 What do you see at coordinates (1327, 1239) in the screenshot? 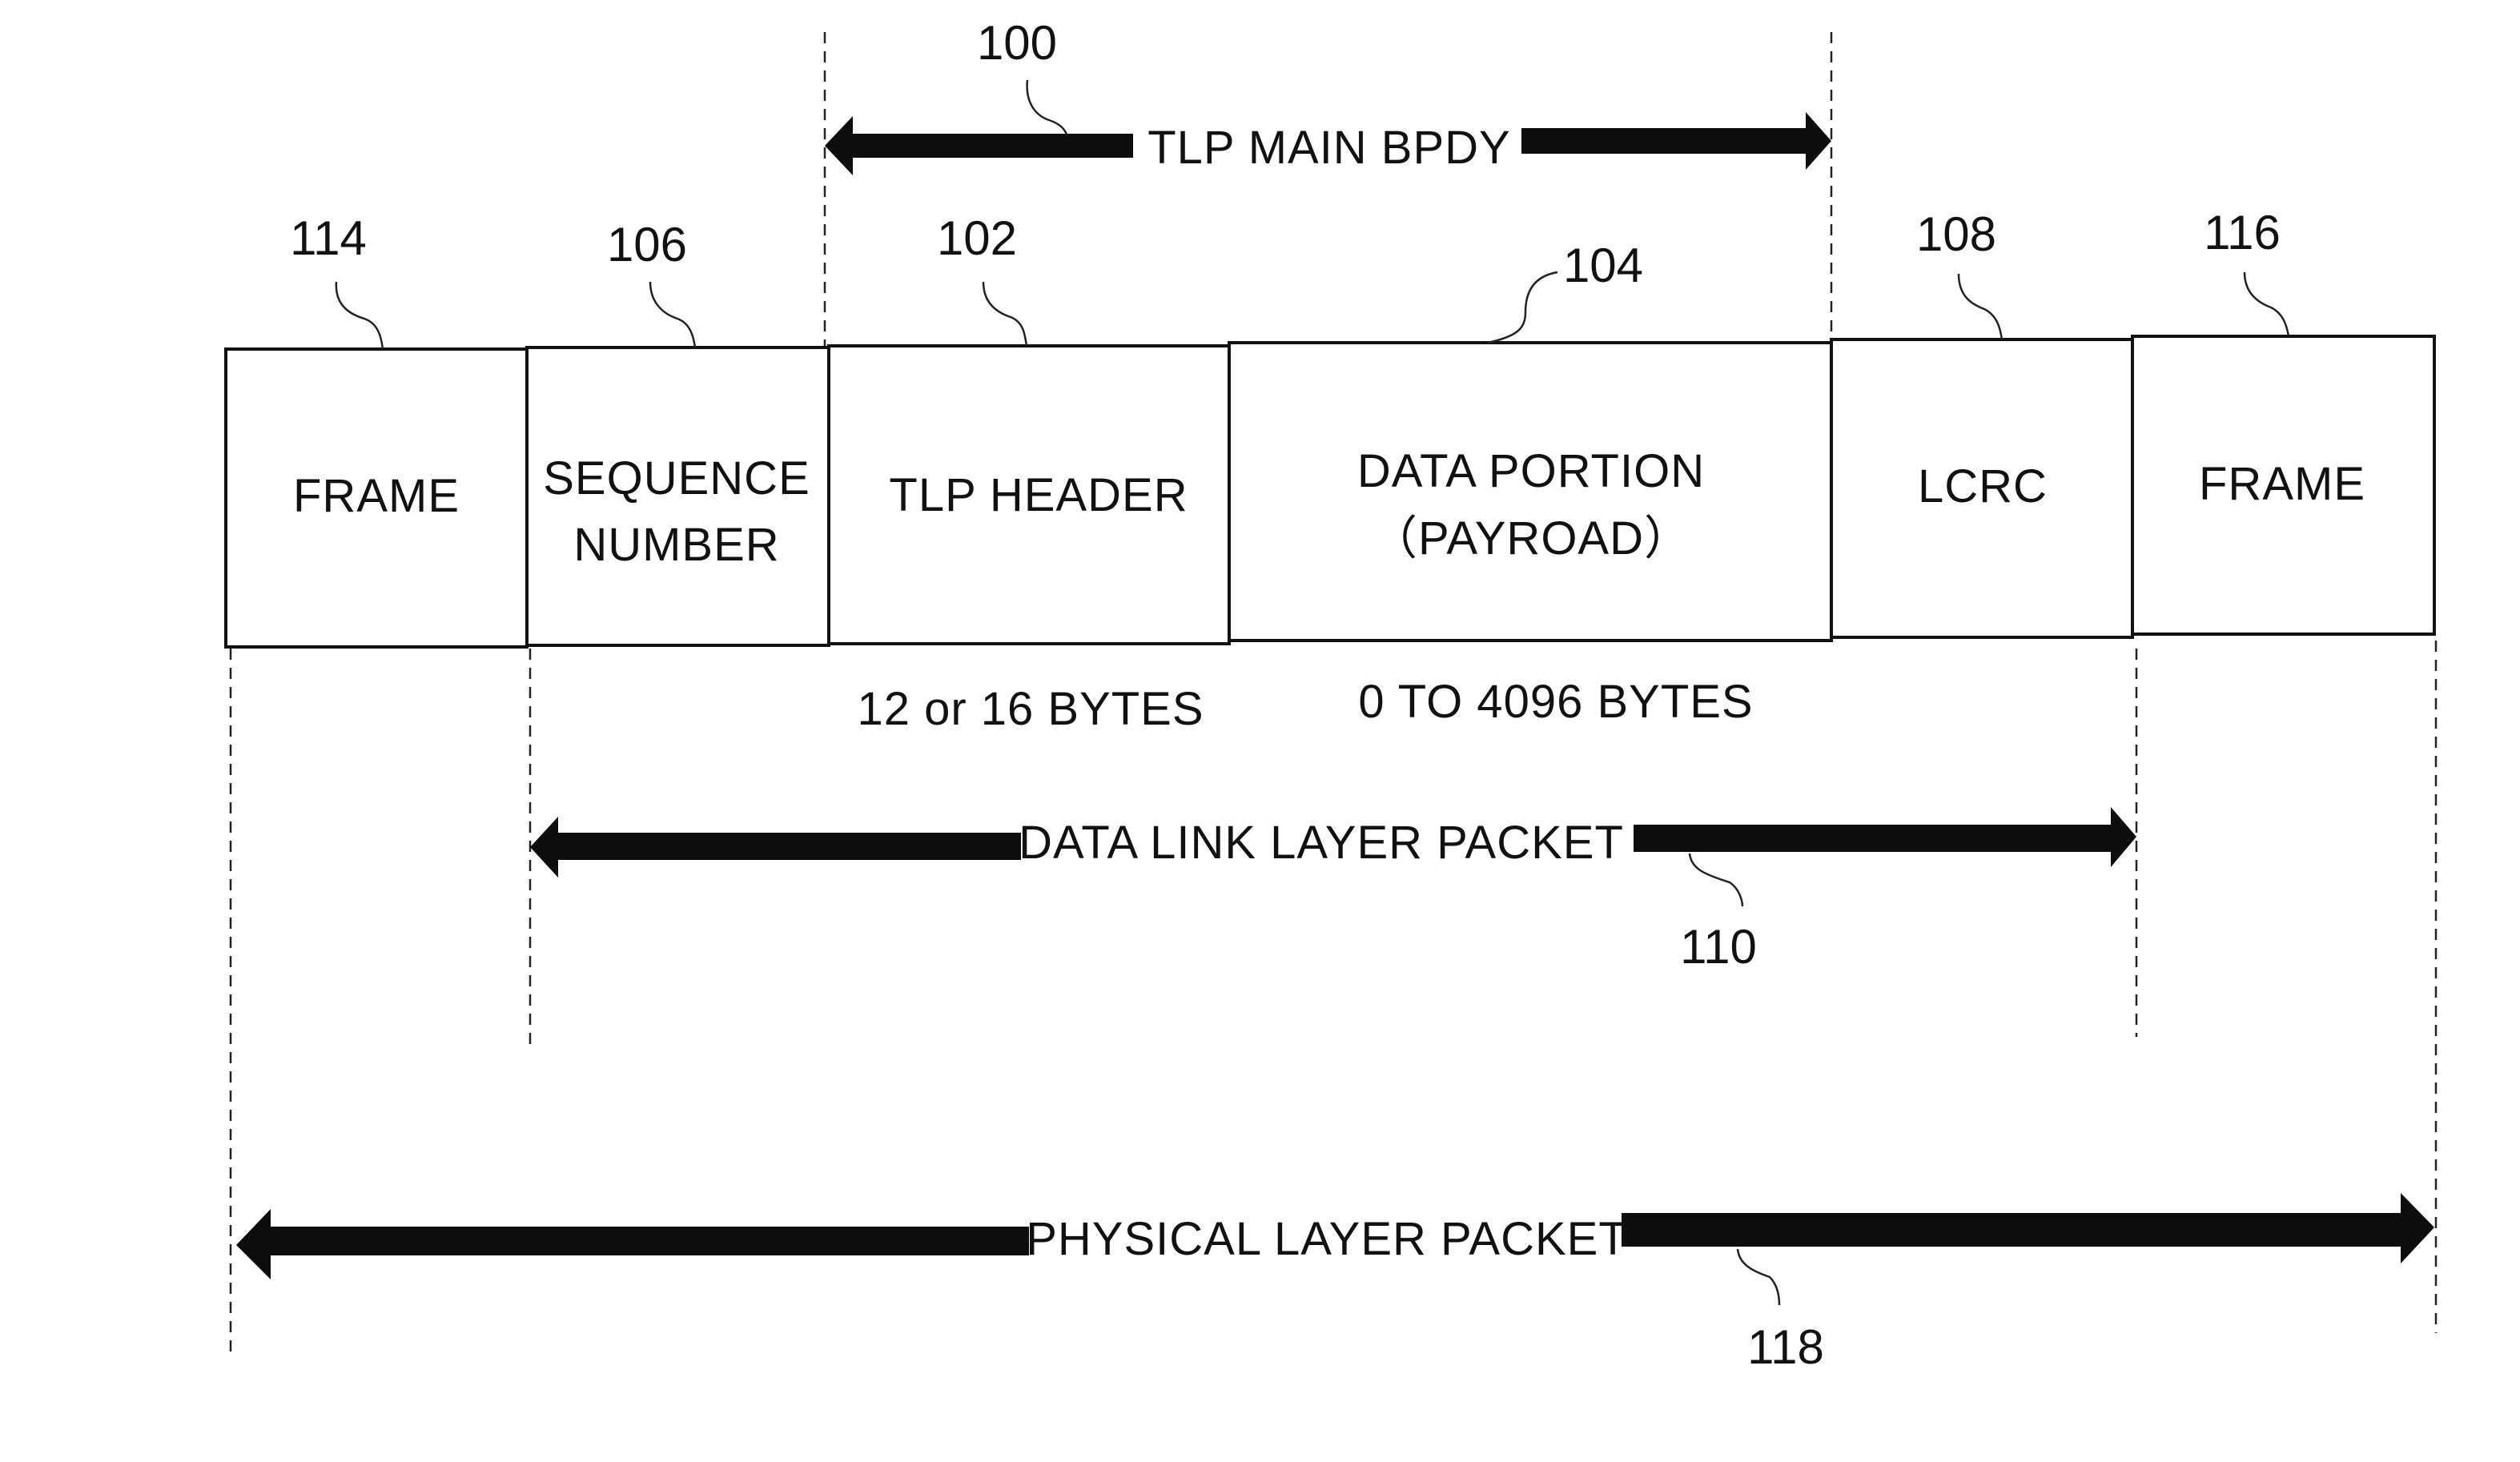
I see `physical-layer-packet-label: PHYSICAL LAYER PACKET` at bounding box center [1327, 1239].